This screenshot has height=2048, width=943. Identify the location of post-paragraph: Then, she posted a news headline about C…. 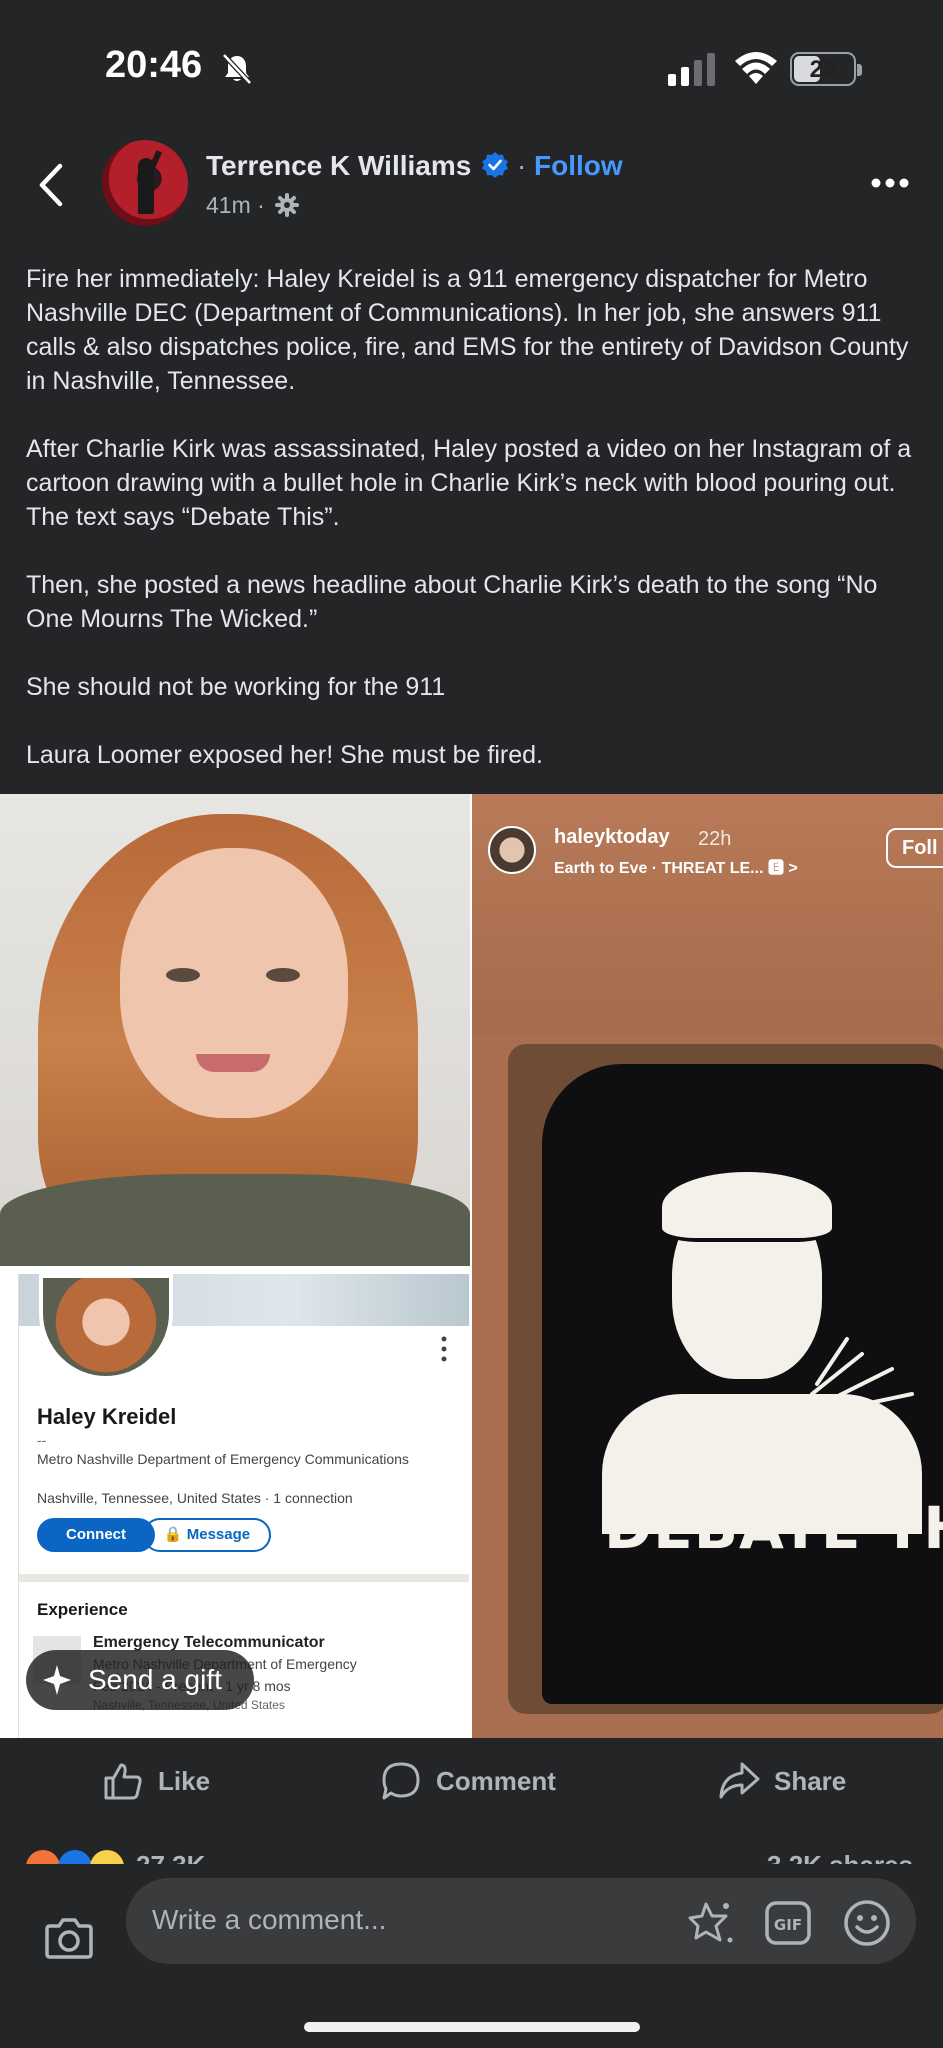
(452, 602).